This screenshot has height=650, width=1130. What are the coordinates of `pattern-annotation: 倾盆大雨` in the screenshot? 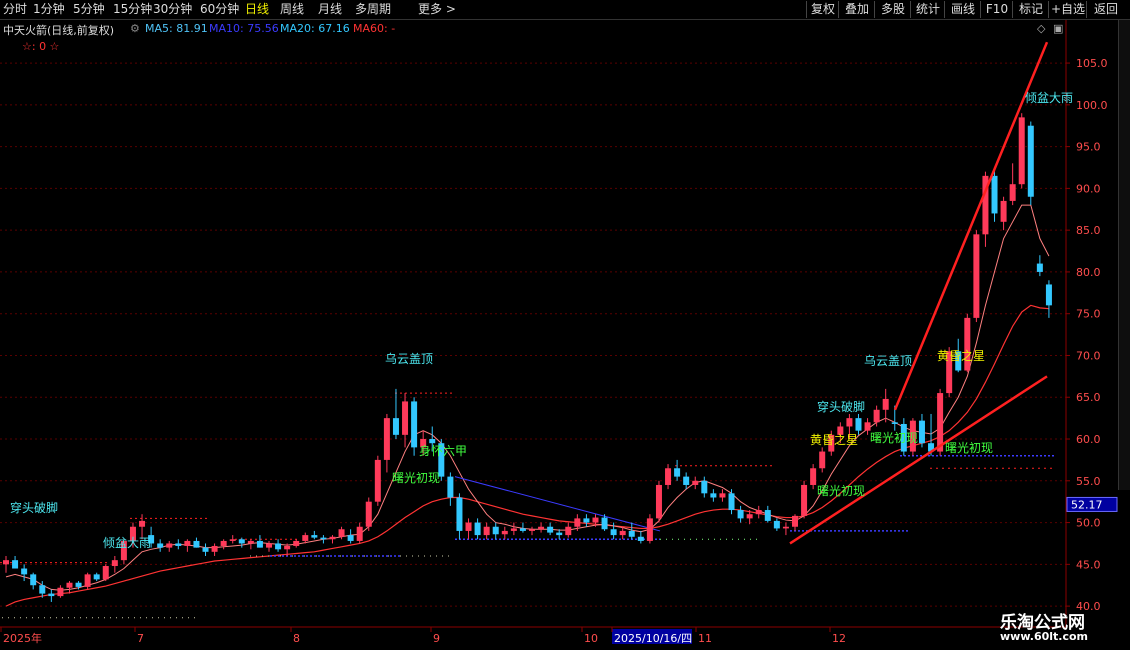 It's located at (127, 543).